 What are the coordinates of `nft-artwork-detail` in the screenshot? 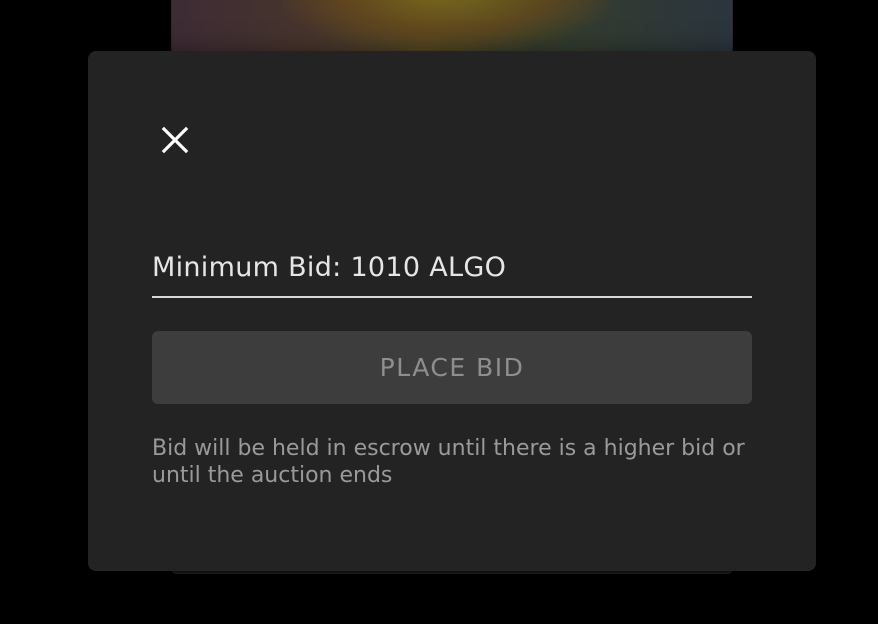 It's located at (447, 25).